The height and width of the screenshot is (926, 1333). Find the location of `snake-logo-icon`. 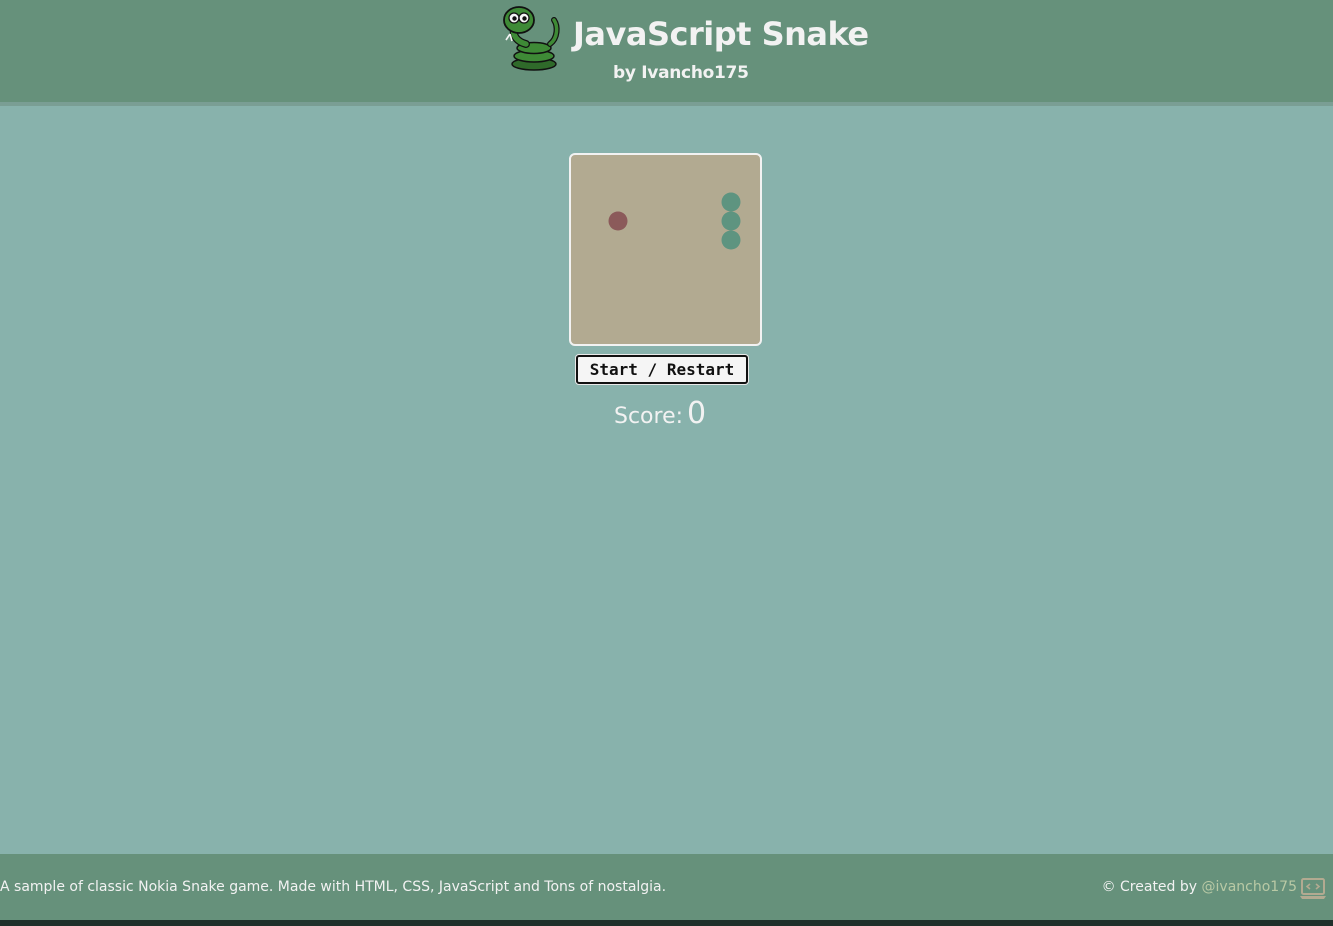

snake-logo-icon is located at coordinates (531, 38).